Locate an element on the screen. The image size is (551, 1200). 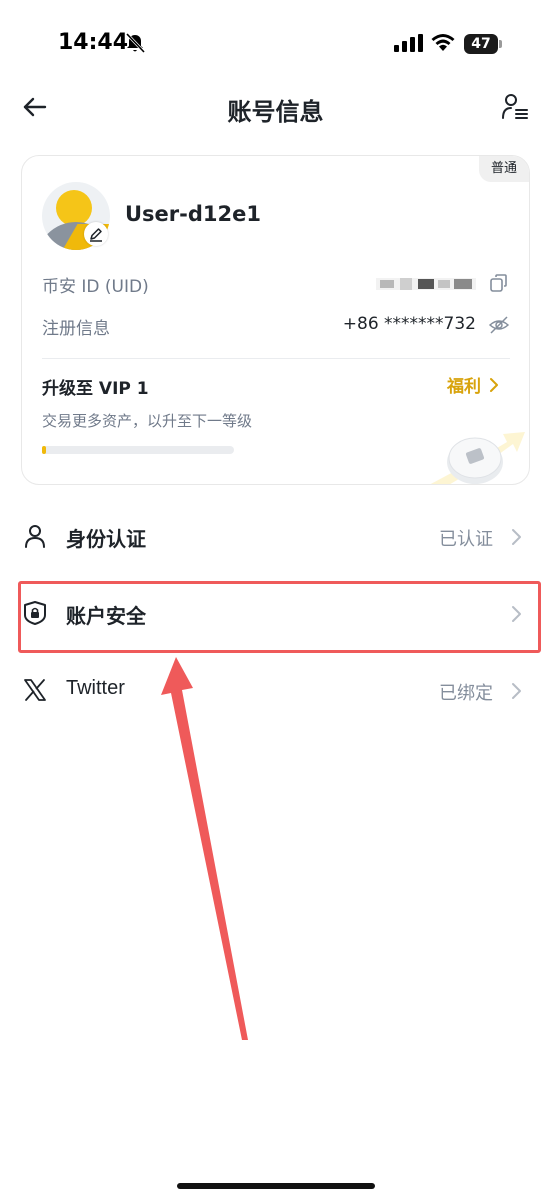
uid-label: 币安 ID (UID) is located at coordinates (95, 287).